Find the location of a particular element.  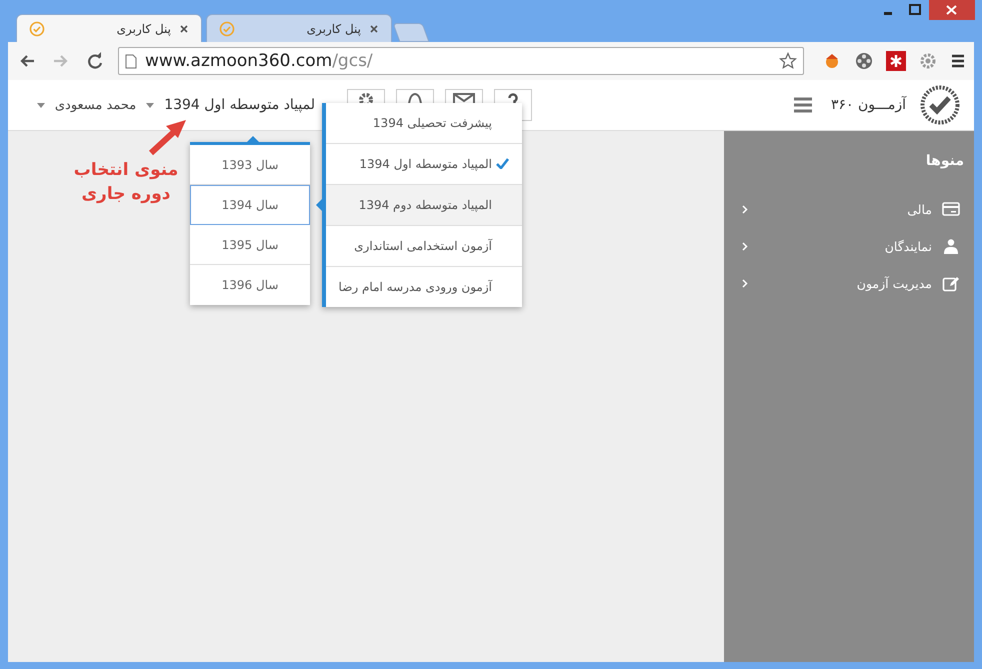

film-reel-icon is located at coordinates (864, 61).